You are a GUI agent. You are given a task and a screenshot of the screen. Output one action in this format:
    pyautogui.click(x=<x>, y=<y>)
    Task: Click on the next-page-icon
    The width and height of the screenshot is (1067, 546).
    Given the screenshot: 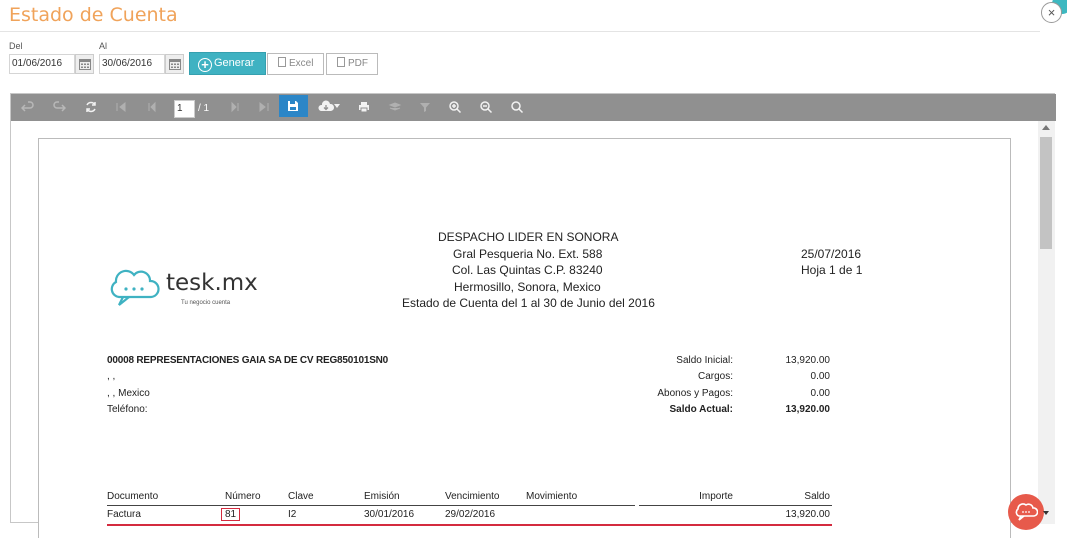 What is the action you would take?
    pyautogui.click(x=235, y=107)
    